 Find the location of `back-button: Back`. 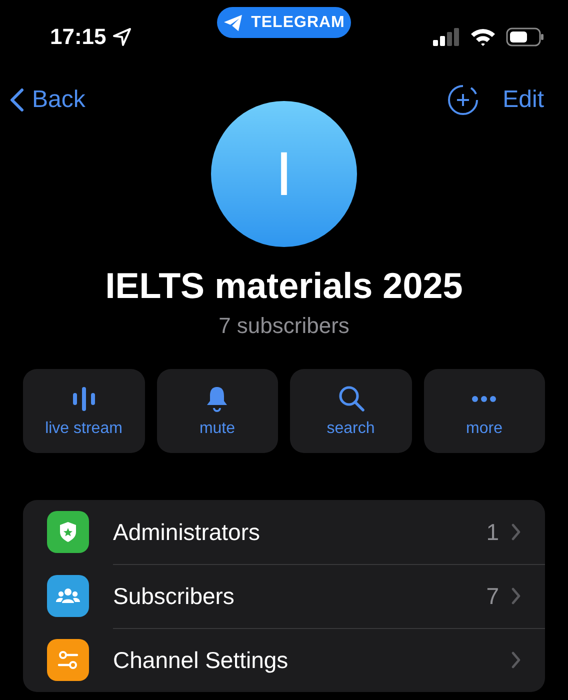

back-button: Back is located at coordinates (48, 100).